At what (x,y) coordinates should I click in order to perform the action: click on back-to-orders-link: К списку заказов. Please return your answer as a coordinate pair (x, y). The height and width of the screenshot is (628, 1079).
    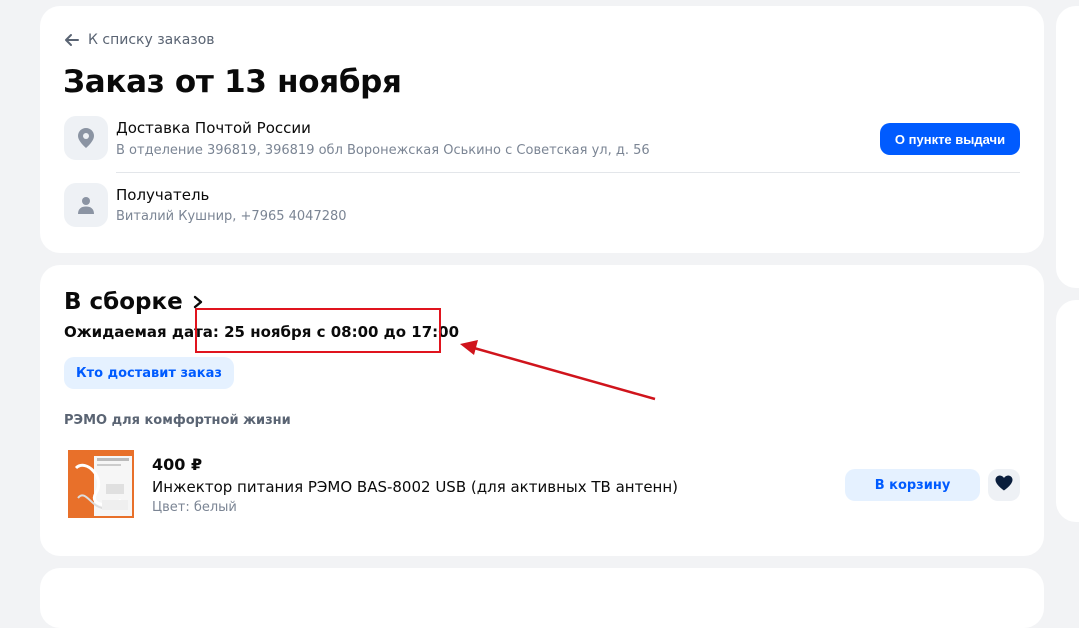
    Looking at the image, I should click on (139, 40).